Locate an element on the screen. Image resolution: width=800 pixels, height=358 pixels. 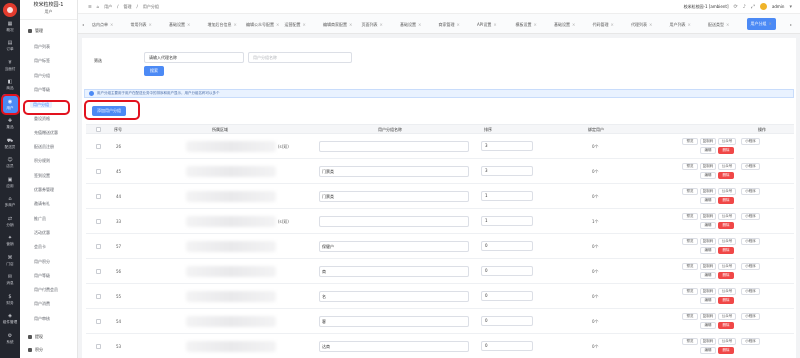
page-tab: API设置 × is located at coordinates (487, 24).